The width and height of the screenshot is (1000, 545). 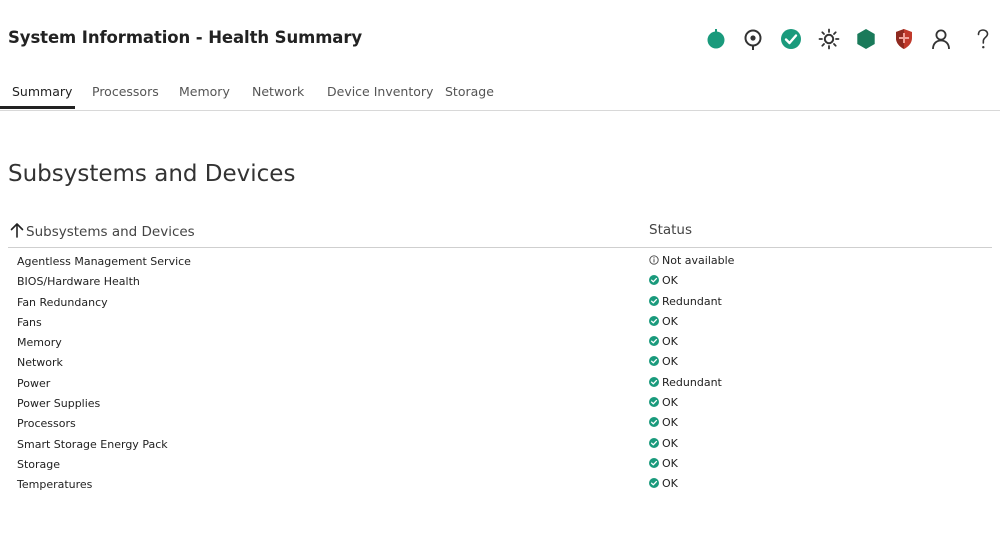 I want to click on status-text: Not available, so click(x=698, y=260).